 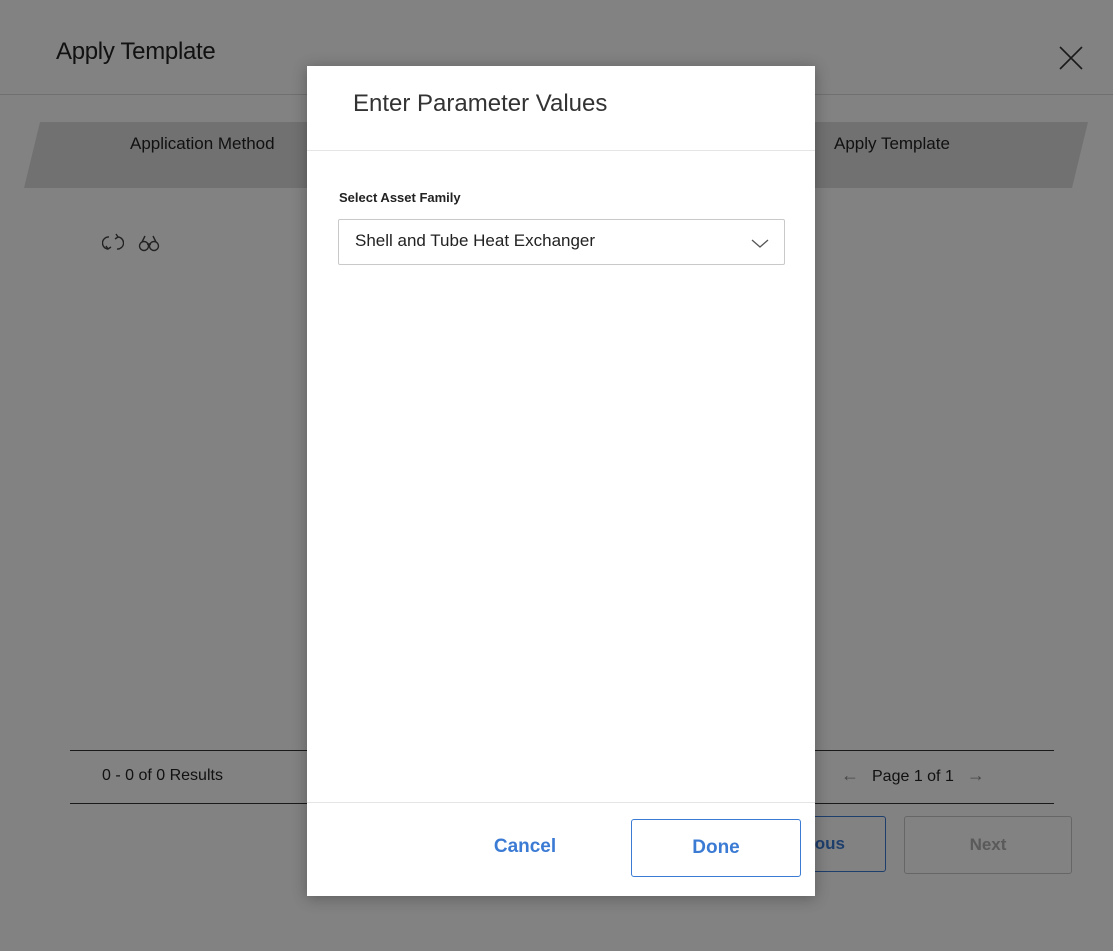 What do you see at coordinates (561, 802) in the screenshot?
I see `dialog-footer-divider` at bounding box center [561, 802].